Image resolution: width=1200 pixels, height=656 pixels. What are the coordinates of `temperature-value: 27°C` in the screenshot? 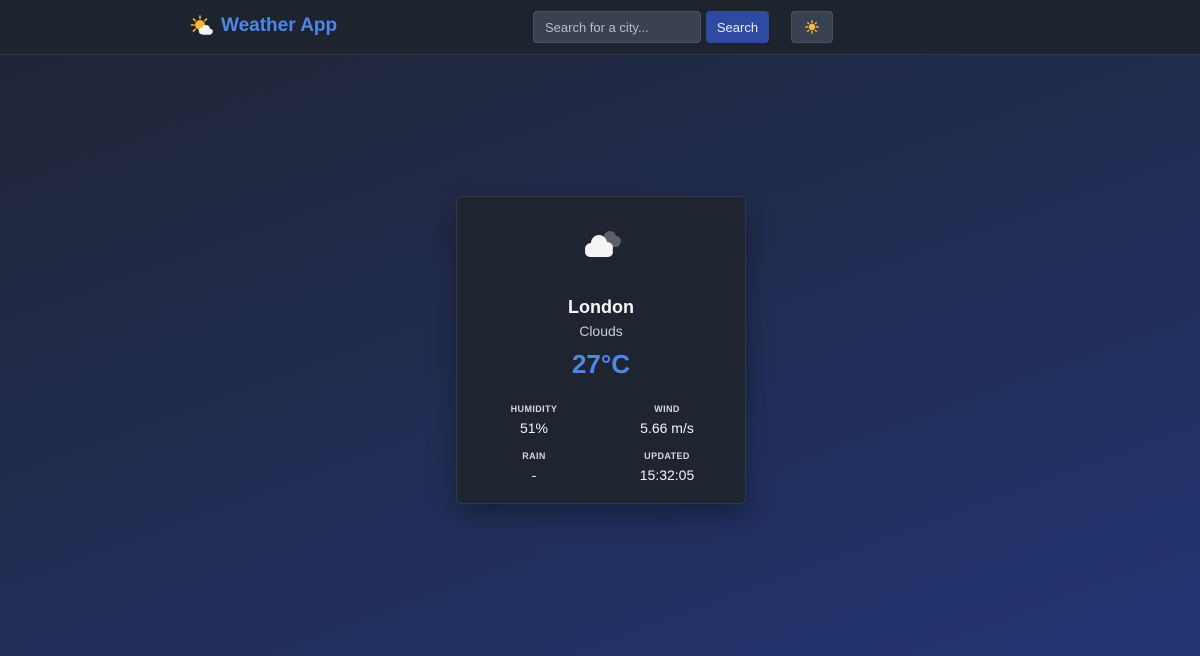 It's located at (601, 364).